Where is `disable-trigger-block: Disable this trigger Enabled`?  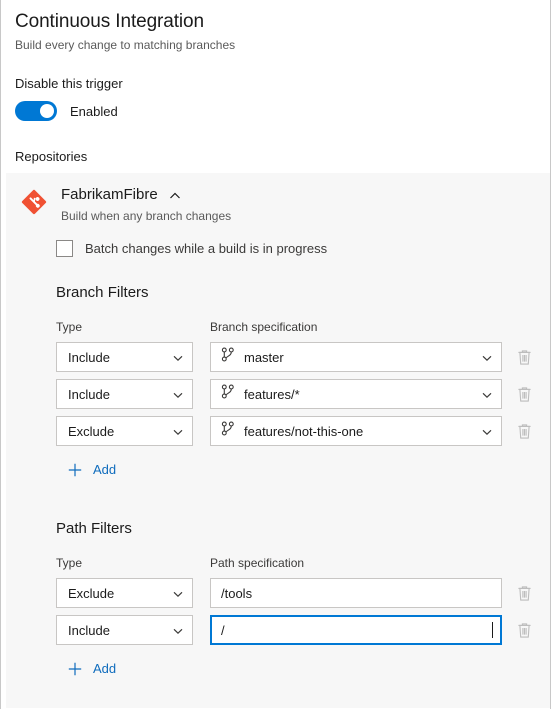
disable-trigger-block: Disable this trigger Enabled is located at coordinates (275, 98).